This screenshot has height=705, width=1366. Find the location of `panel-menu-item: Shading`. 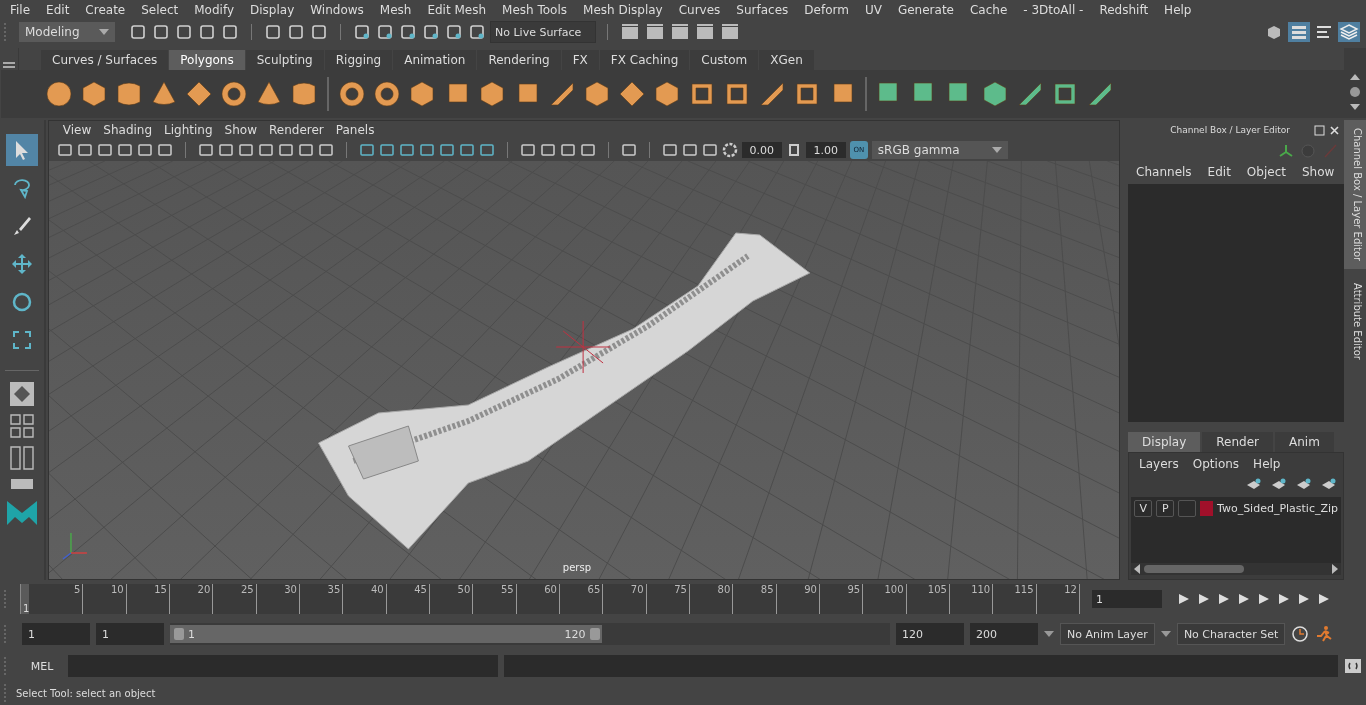

panel-menu-item: Shading is located at coordinates (128, 130).